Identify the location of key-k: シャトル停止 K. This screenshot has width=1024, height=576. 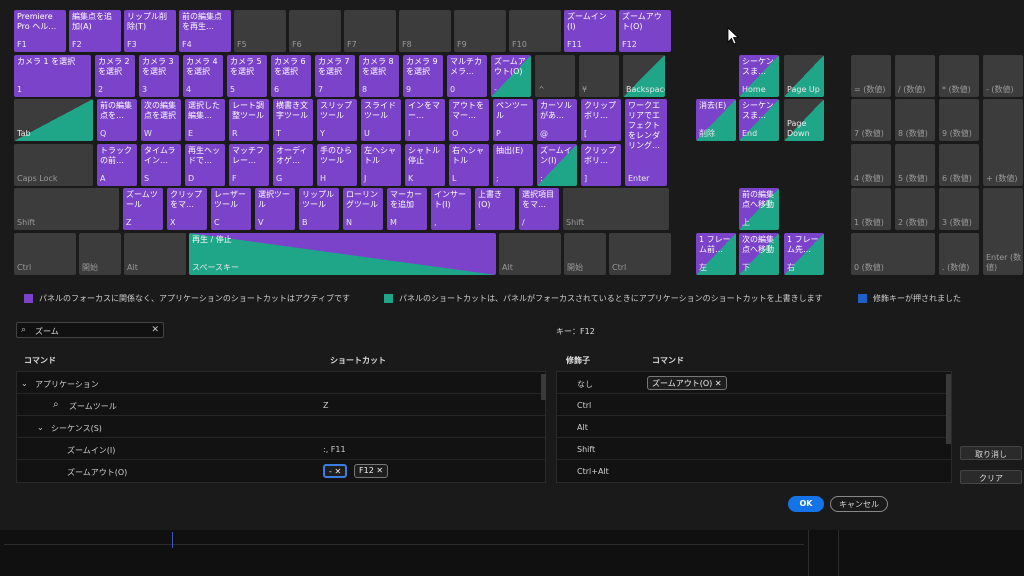
(425, 165).